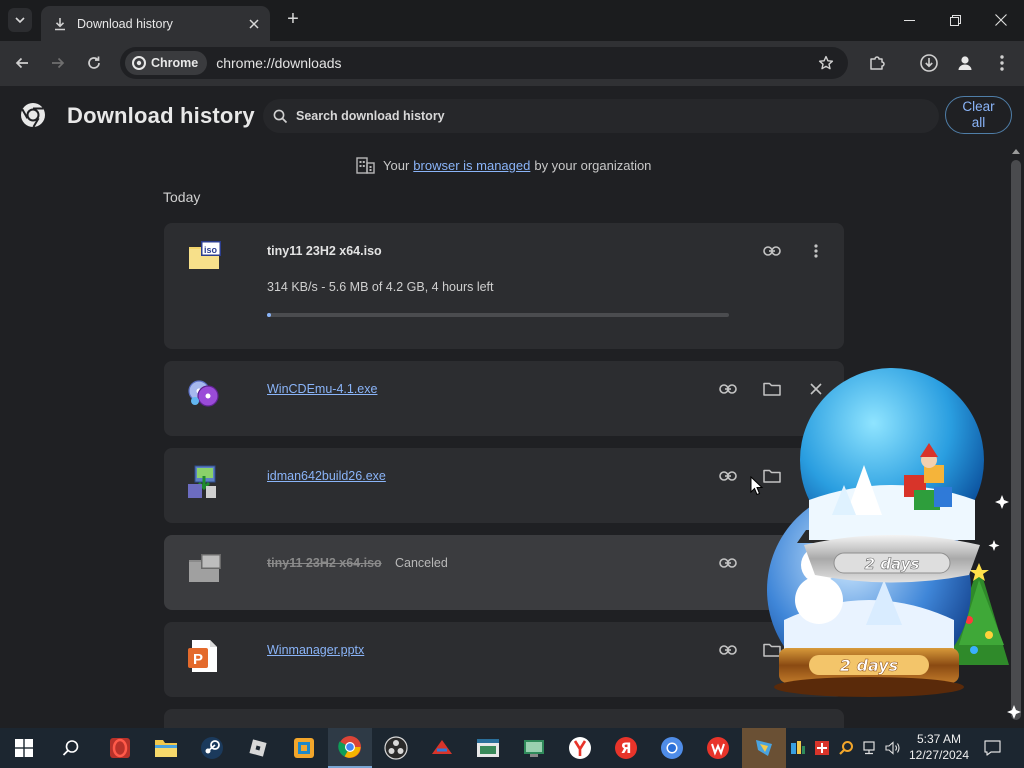 This screenshot has height=768, width=1024. I want to click on url-text: chrome://downloads, so click(514, 63).